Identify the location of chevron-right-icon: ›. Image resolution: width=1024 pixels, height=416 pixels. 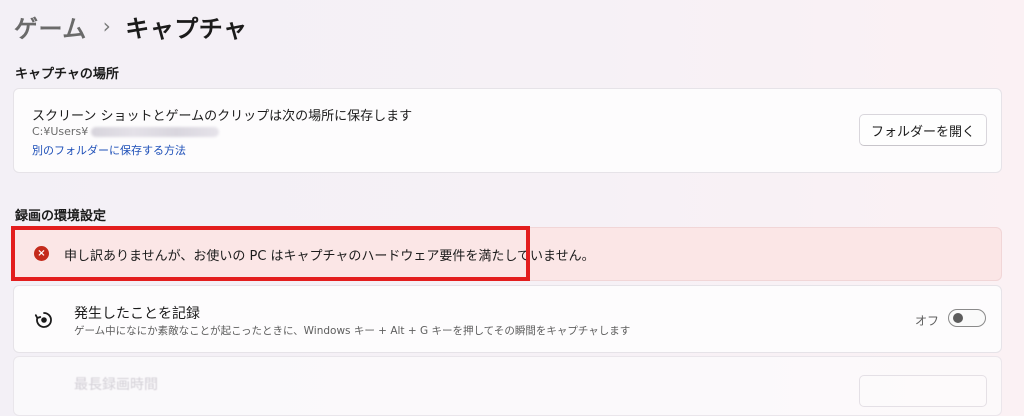
(107, 26).